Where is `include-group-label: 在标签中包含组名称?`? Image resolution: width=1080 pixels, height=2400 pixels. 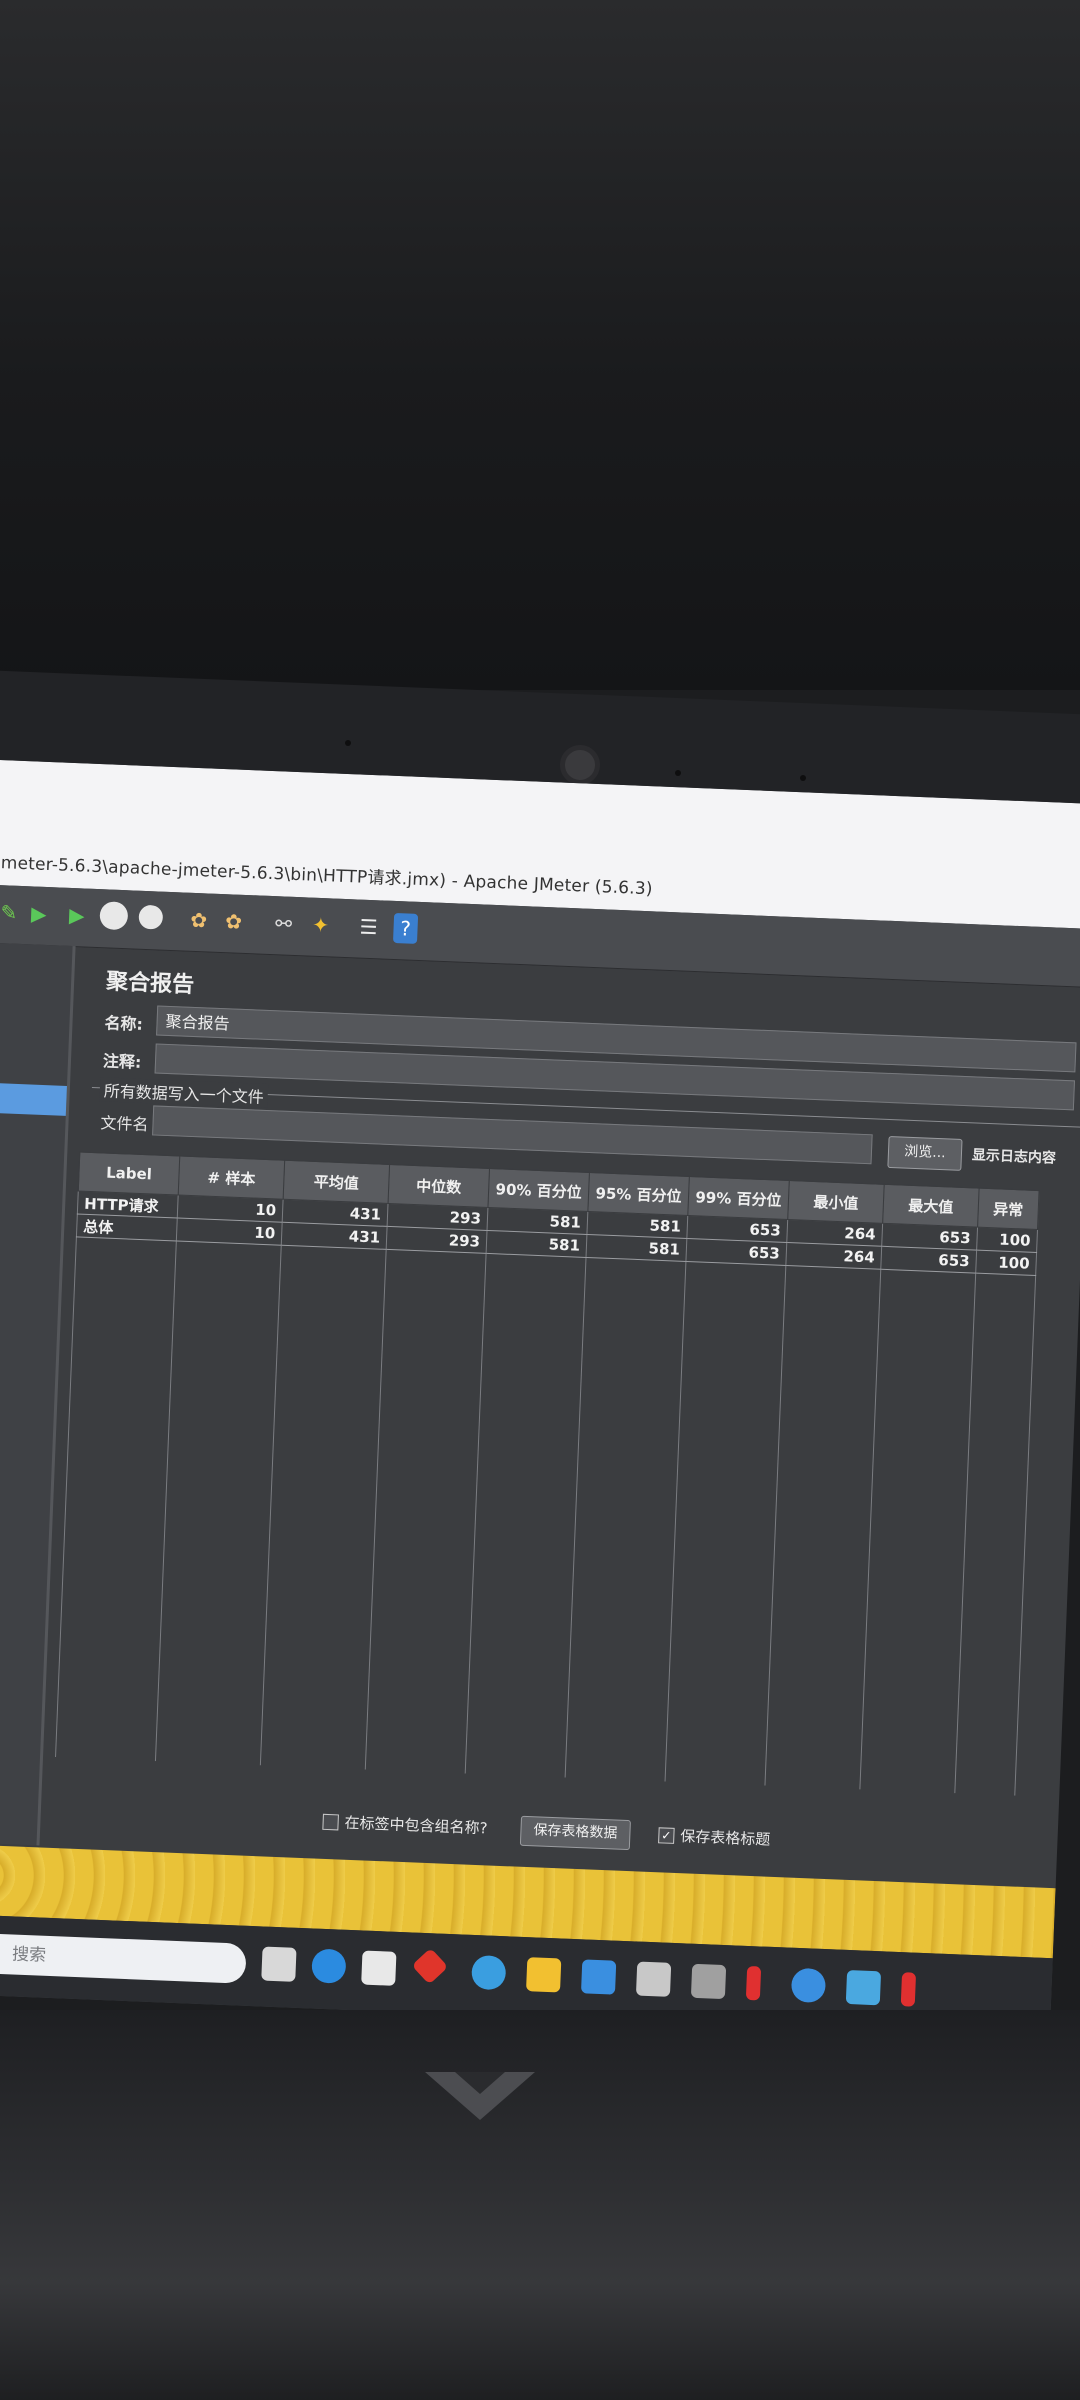 include-group-label: 在标签中包含组名称? is located at coordinates (416, 1825).